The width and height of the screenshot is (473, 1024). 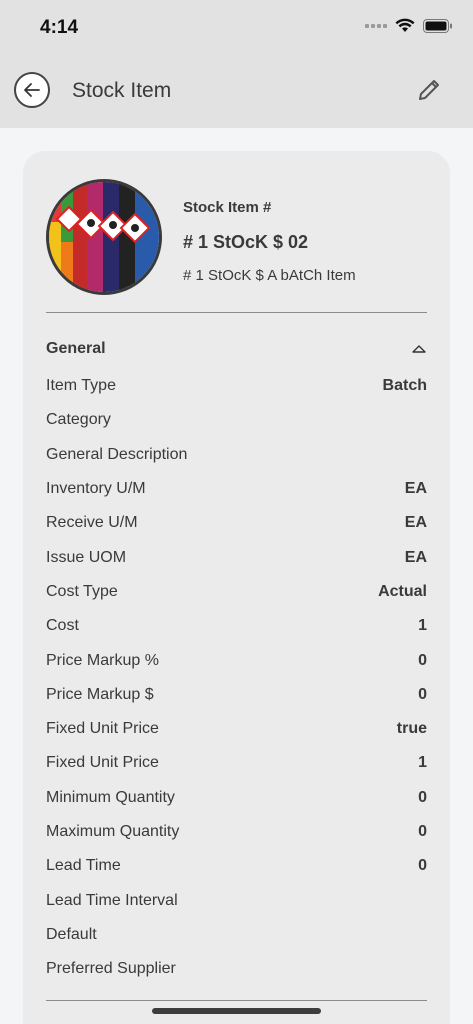 What do you see at coordinates (92, 523) in the screenshot?
I see `field-label: Receive U/M` at bounding box center [92, 523].